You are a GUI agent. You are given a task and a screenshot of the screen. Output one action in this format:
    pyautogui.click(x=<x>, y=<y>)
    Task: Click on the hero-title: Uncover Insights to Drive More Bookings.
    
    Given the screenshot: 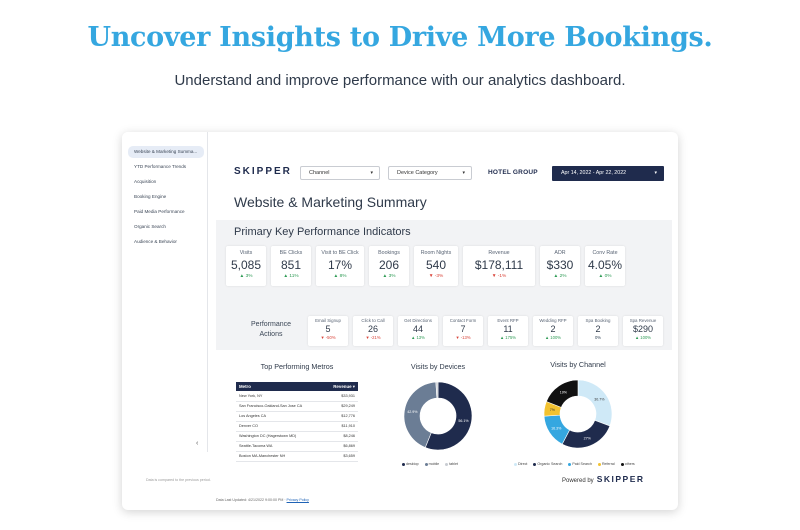 What is the action you would take?
    pyautogui.click(x=400, y=37)
    